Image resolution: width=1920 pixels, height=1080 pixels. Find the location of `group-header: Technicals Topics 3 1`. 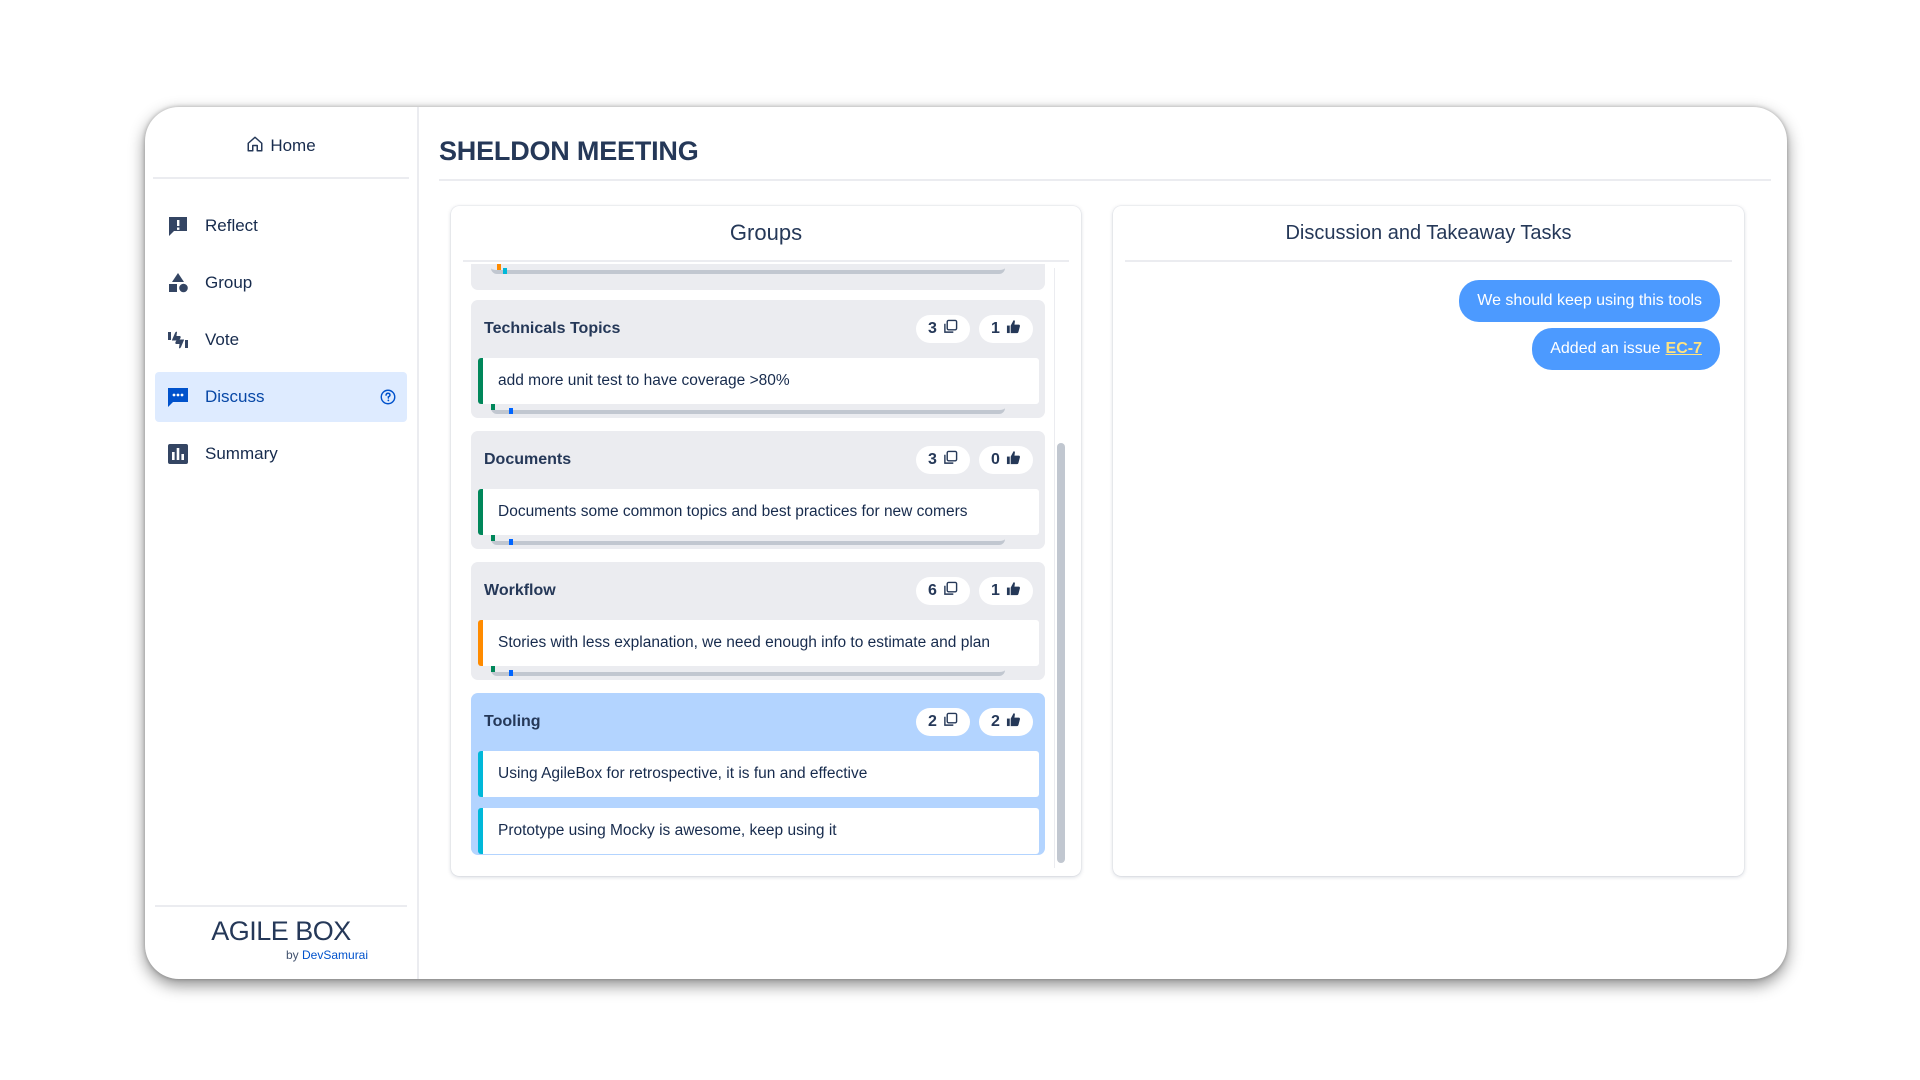

group-header: Technicals Topics 3 1 is located at coordinates (758, 329).